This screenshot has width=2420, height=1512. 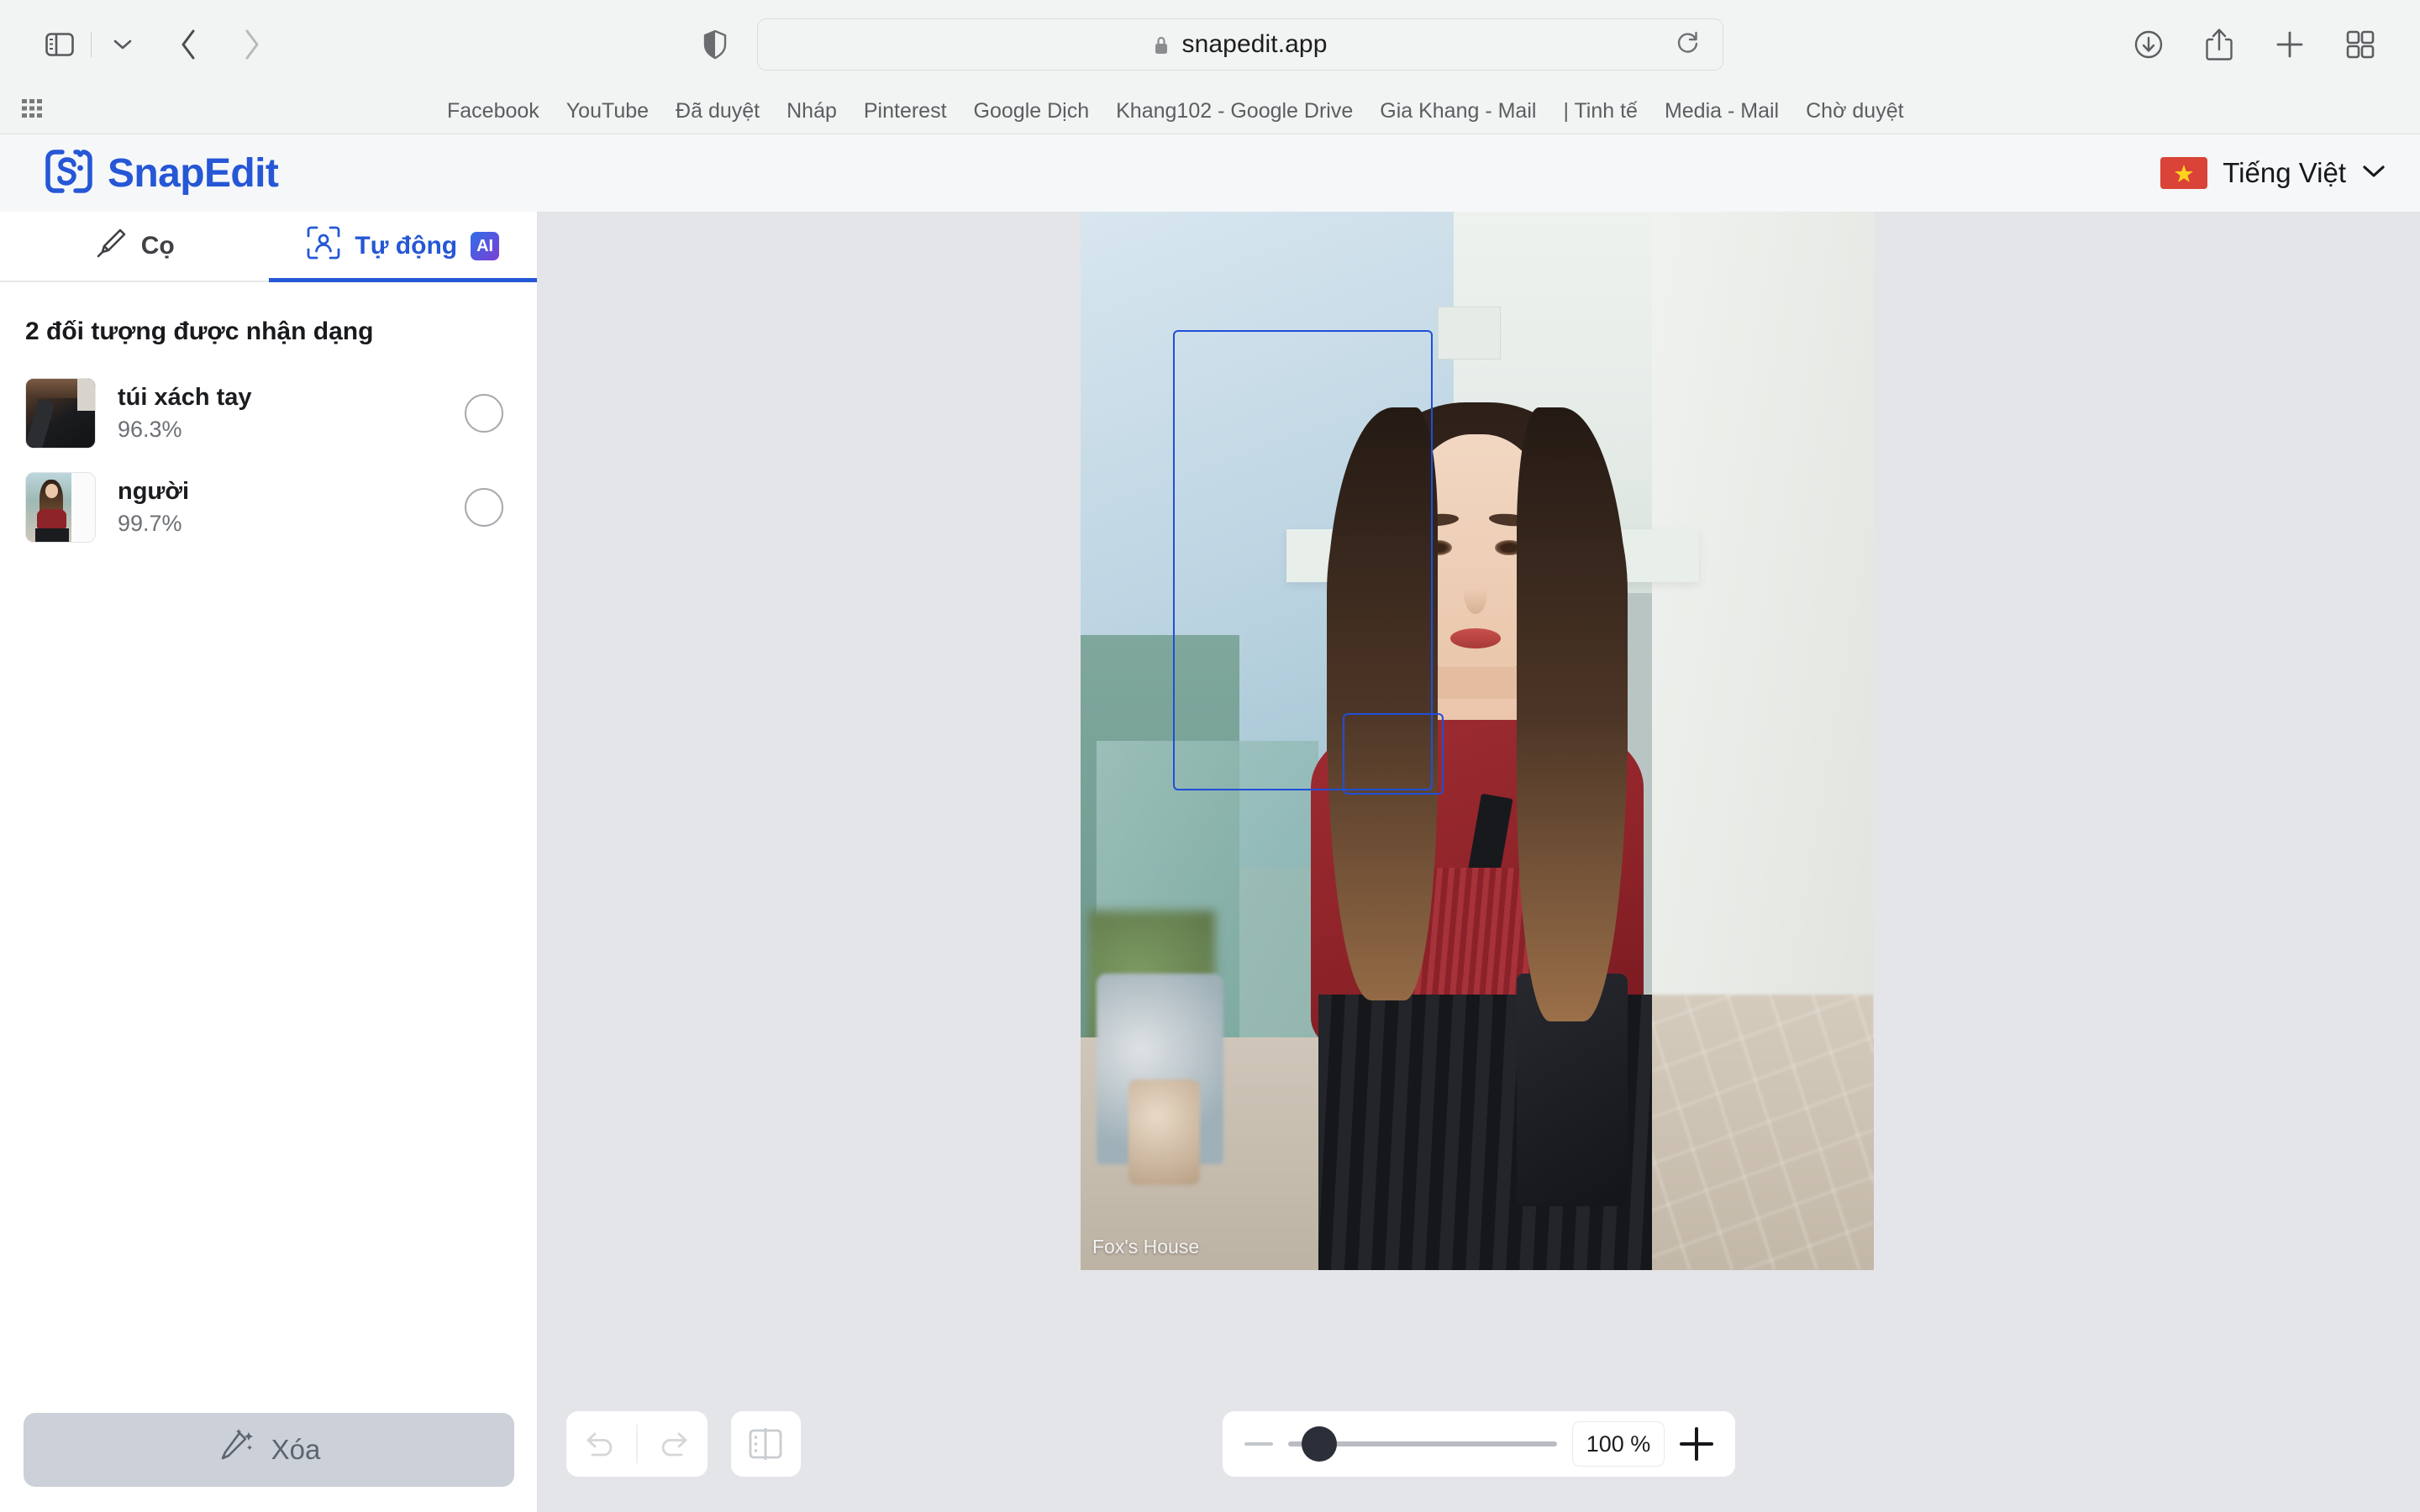 I want to click on zoom-out-button, so click(x=1258, y=1444).